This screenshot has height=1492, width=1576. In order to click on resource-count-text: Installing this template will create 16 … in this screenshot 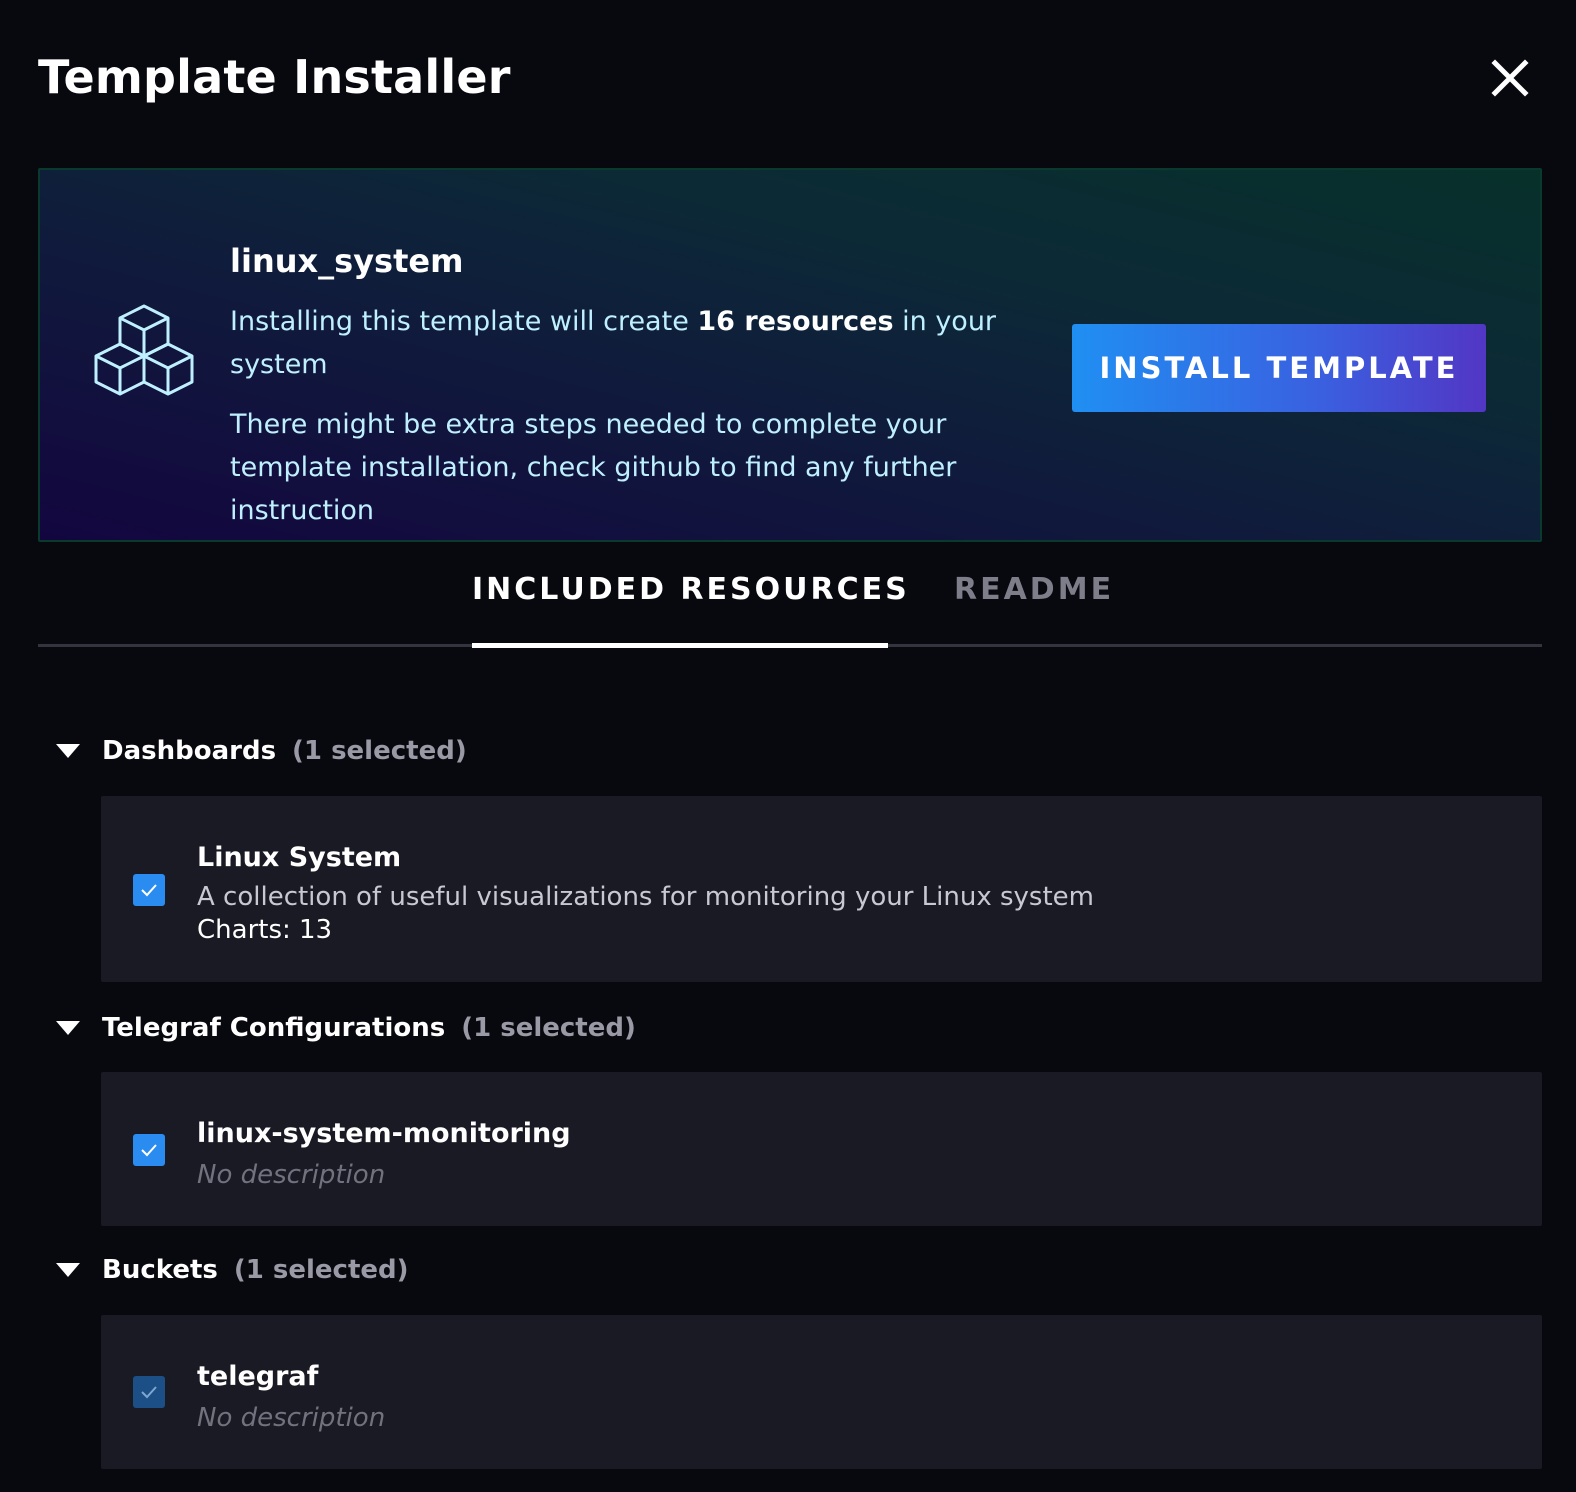, I will do `click(613, 343)`.